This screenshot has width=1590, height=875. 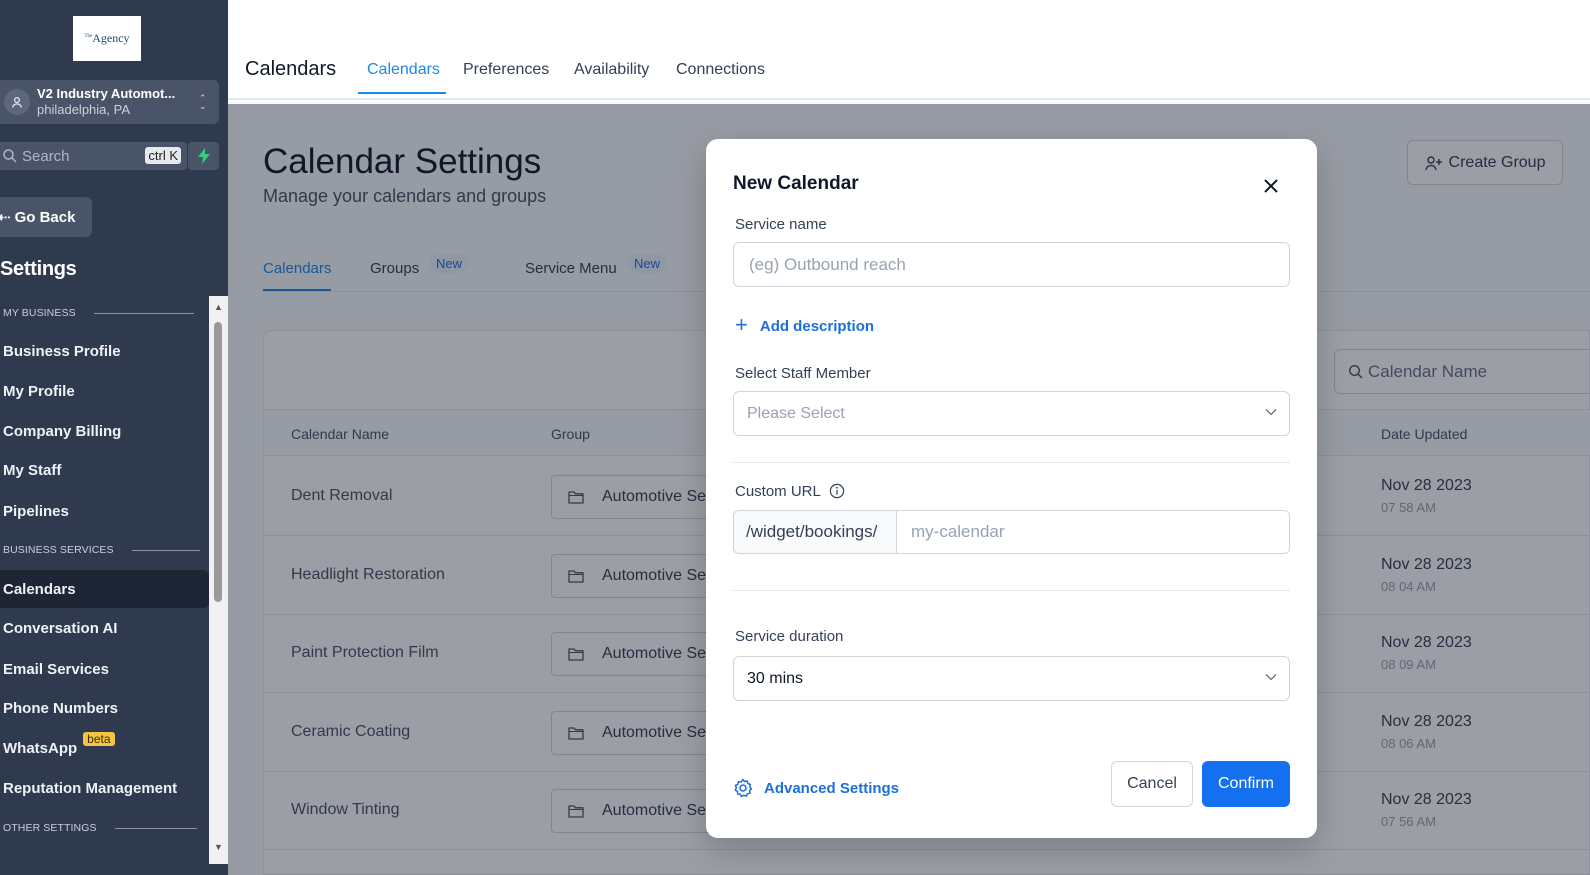 I want to click on plus-icon: +, so click(x=741, y=324).